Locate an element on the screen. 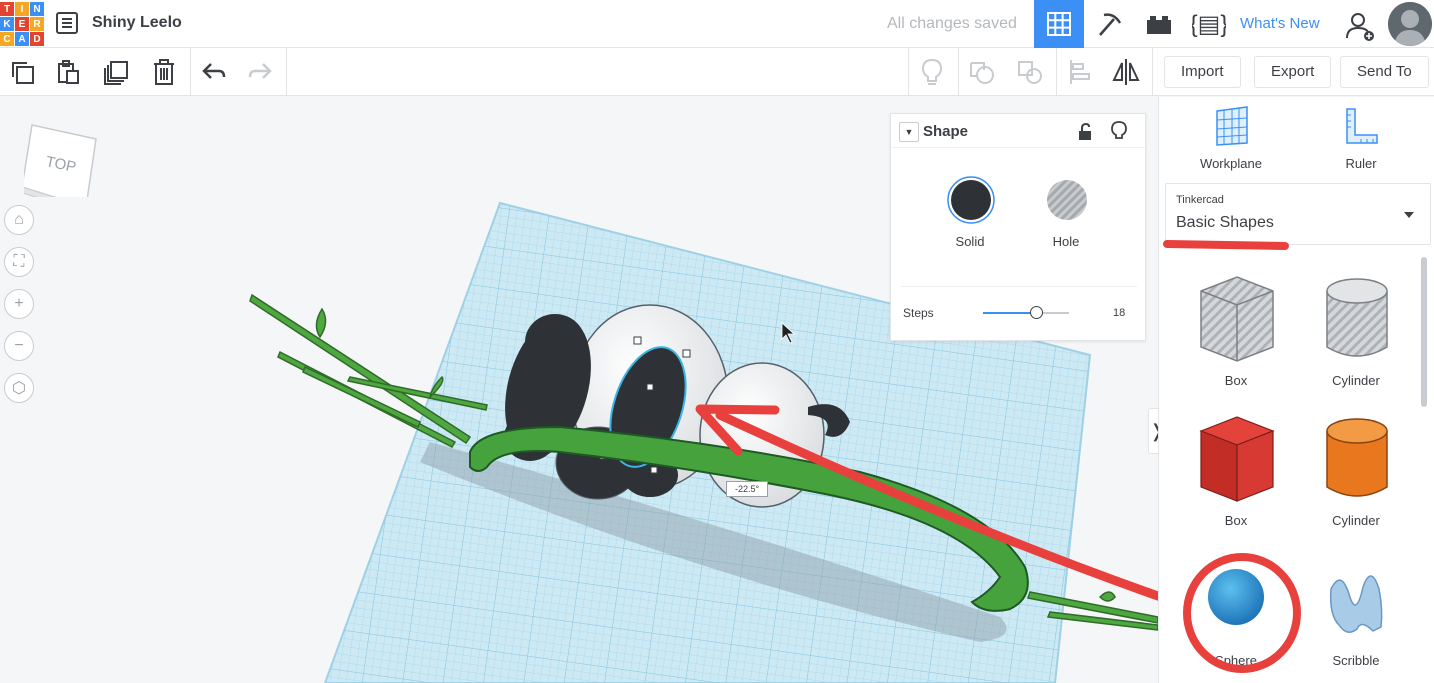 The image size is (1434, 683). ruler-icon is located at coordinates (1362, 126).